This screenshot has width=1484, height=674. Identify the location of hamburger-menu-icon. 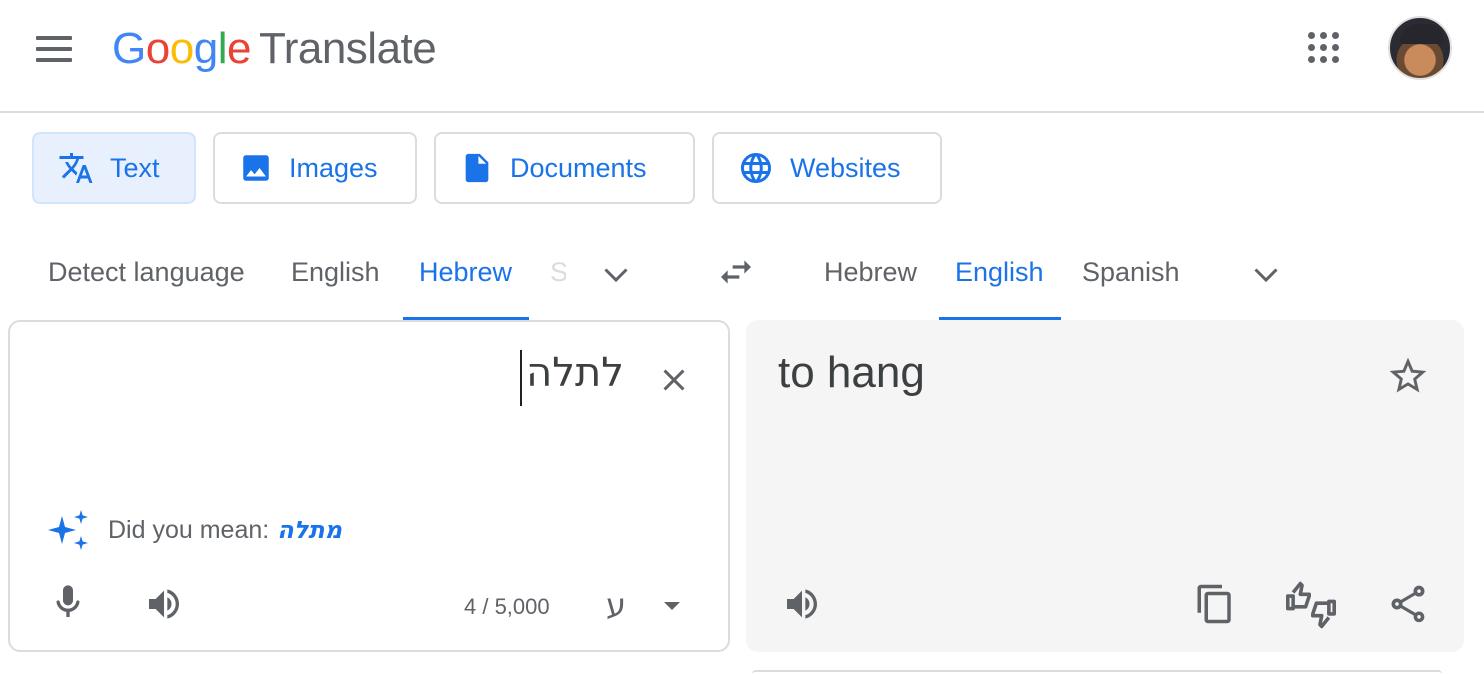
(54, 38).